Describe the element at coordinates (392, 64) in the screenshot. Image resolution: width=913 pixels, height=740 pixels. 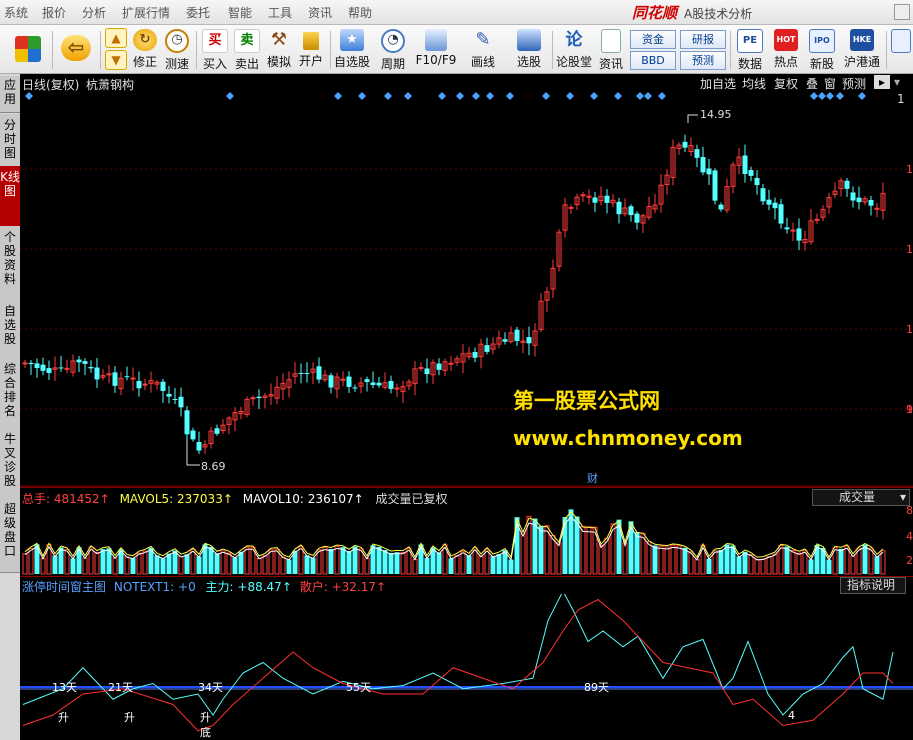
I see `period-label: 周期` at that location.